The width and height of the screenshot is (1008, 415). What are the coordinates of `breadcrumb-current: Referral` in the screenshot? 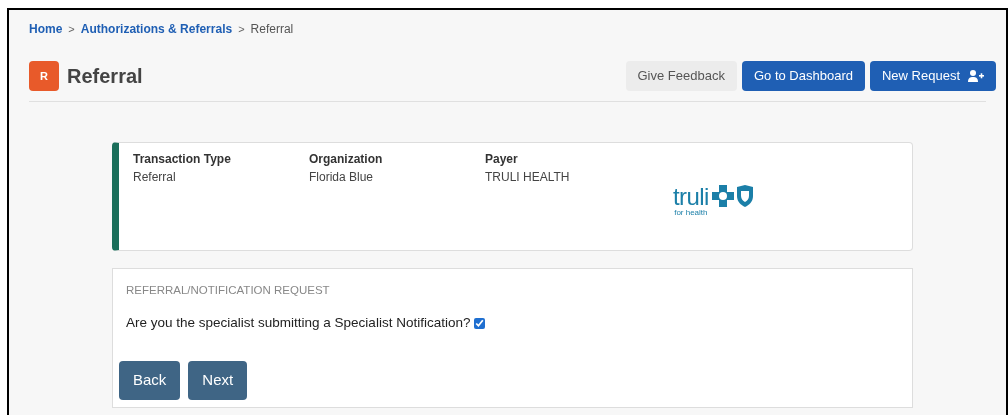 It's located at (272, 29).